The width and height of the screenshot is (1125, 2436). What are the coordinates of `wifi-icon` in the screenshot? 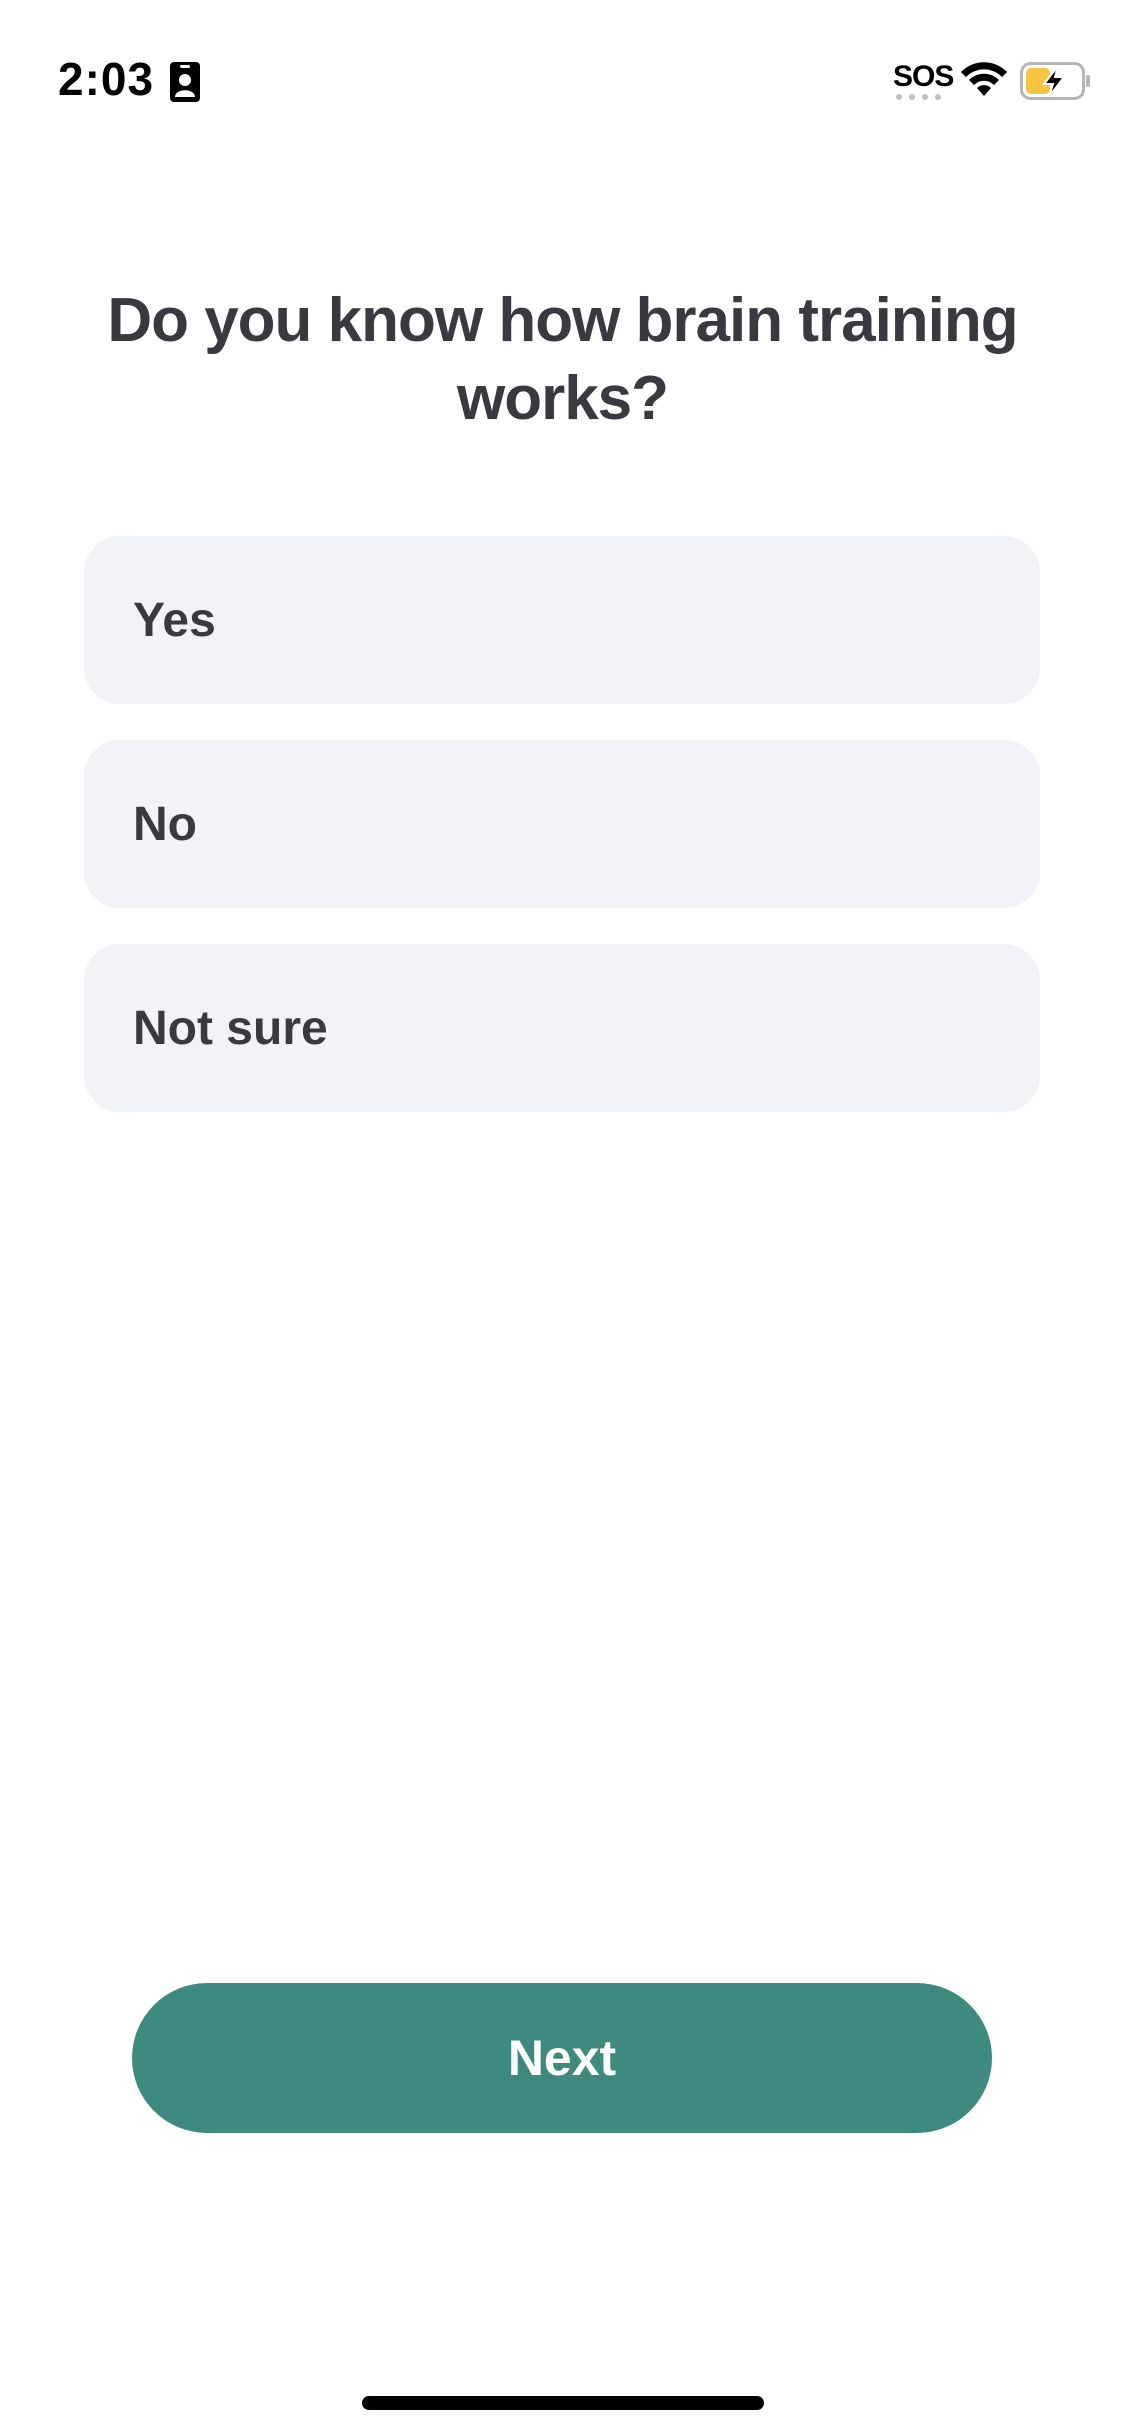 It's located at (984, 79).